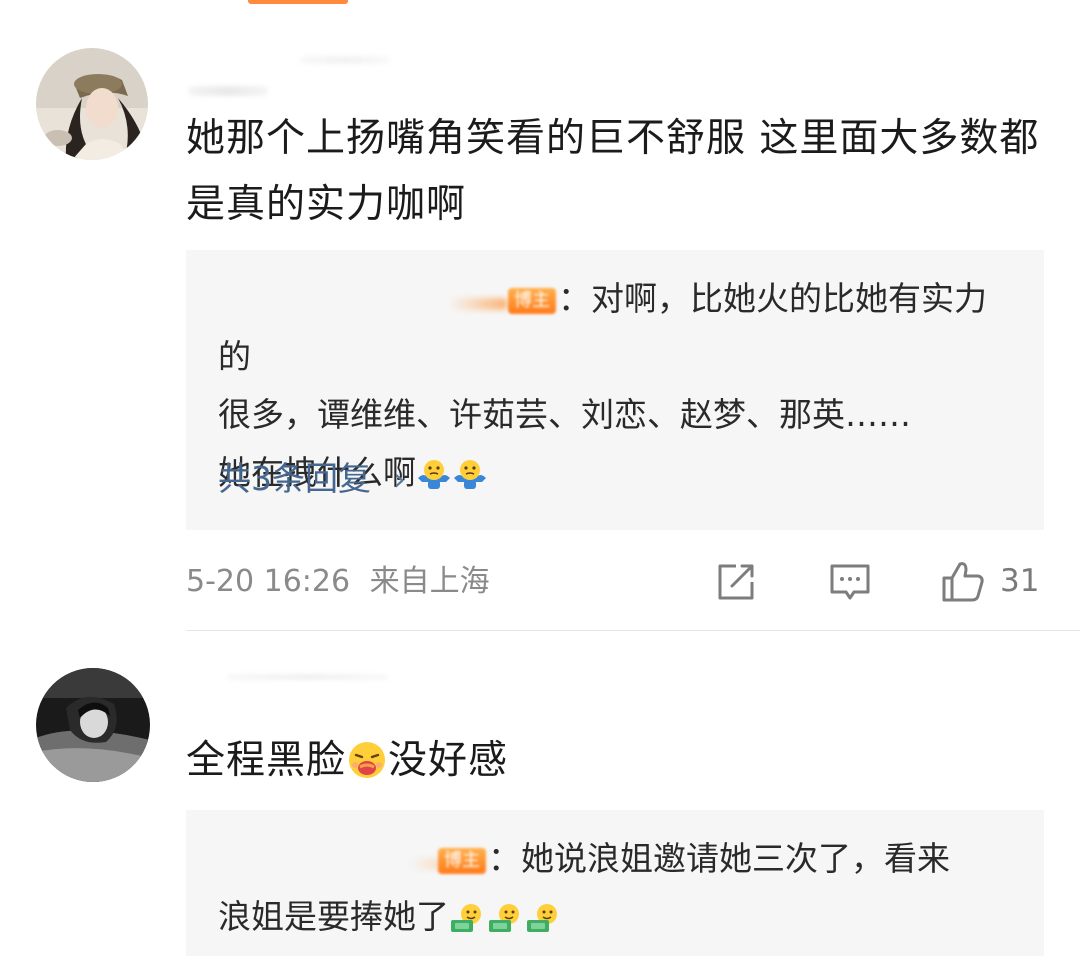 This screenshot has width=1080, height=956. Describe the element at coordinates (268, 581) in the screenshot. I see `comment-time: 5-20 16:26` at that location.